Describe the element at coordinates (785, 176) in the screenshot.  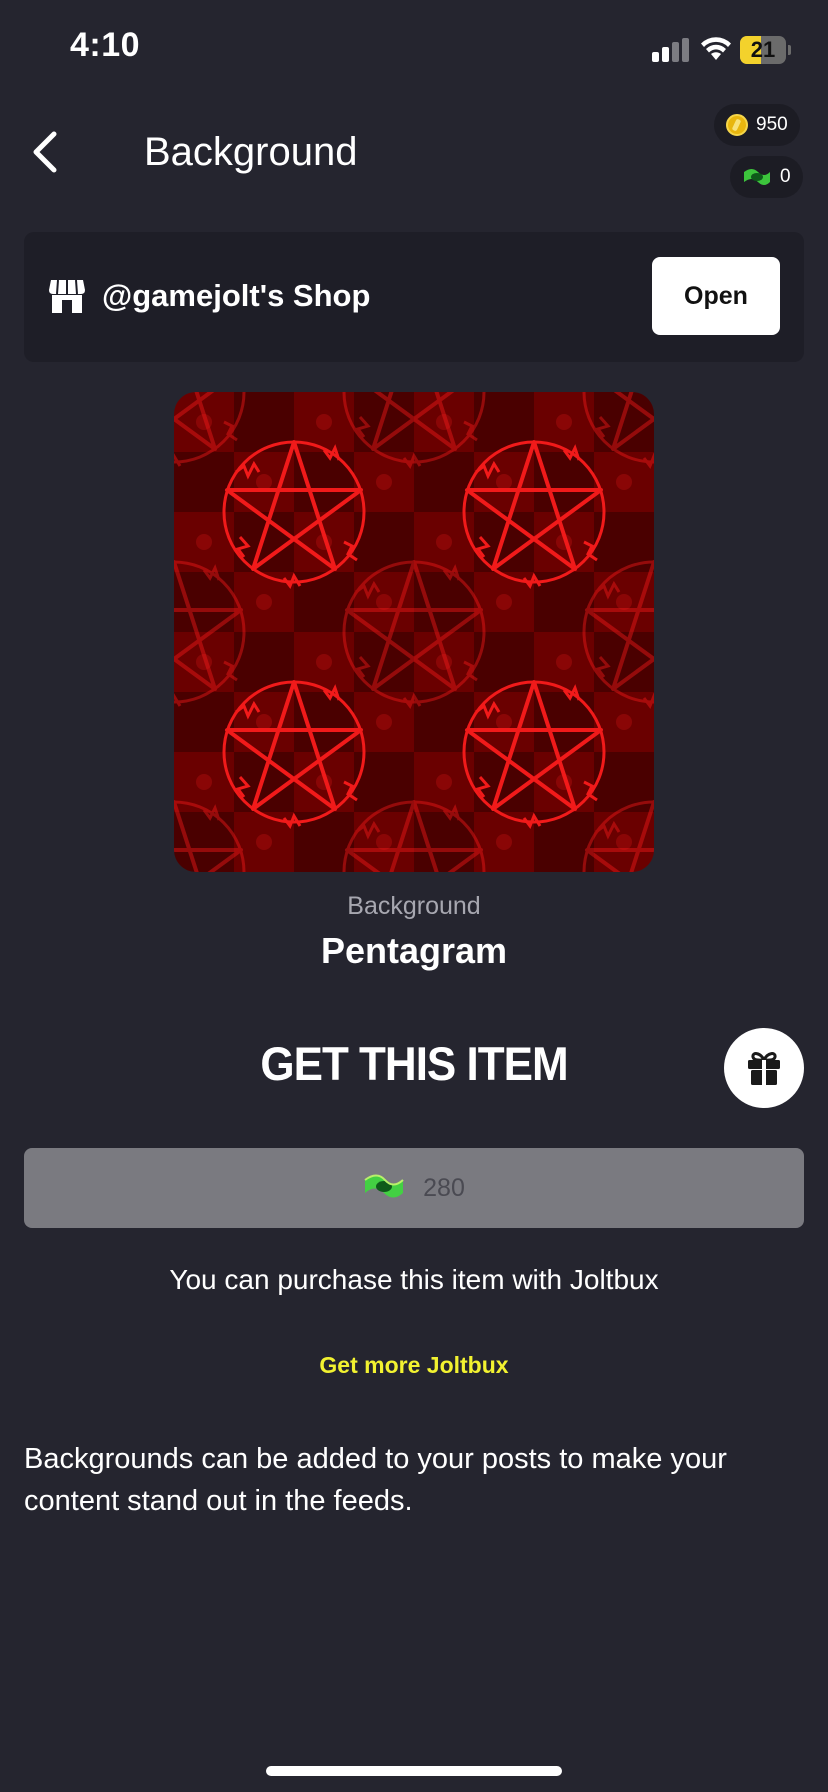
I see `joltbux-balance-value: 0` at that location.